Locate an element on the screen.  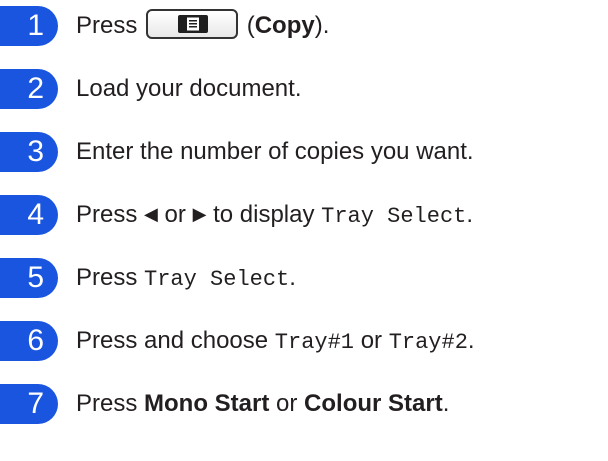
step-3: 3 Enter the number of copies you want. is located at coordinates (304, 152).